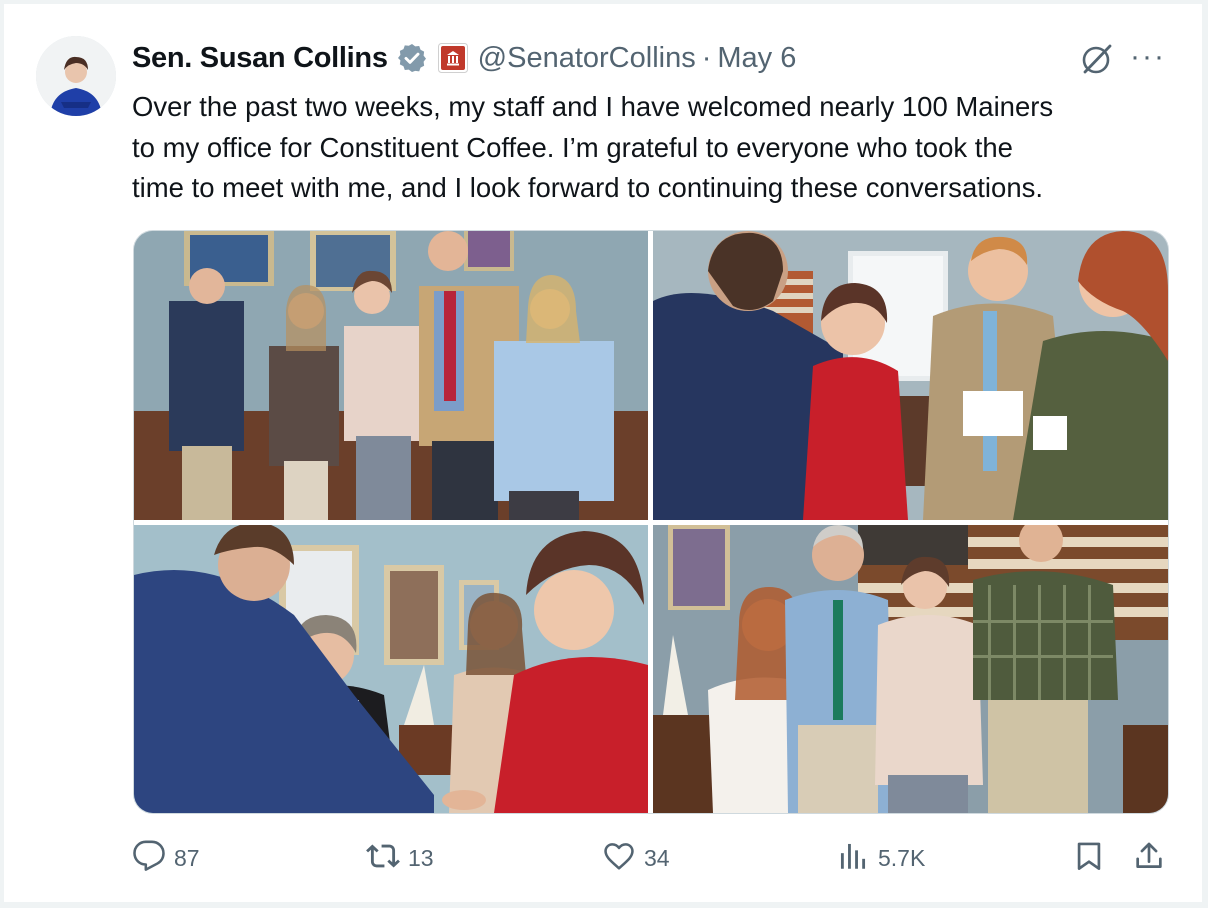  Describe the element at coordinates (76, 76) in the screenshot. I see `avatar` at that location.